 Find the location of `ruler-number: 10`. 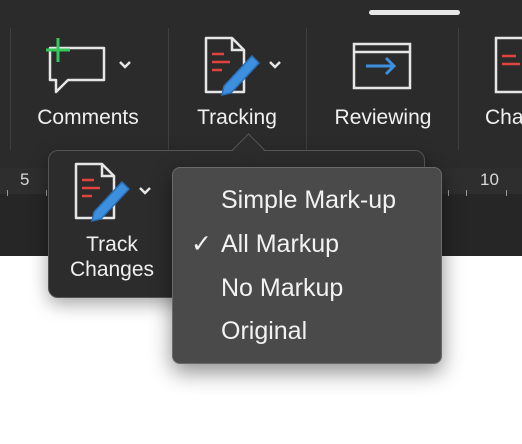

ruler-number: 10 is located at coordinates (489, 179).